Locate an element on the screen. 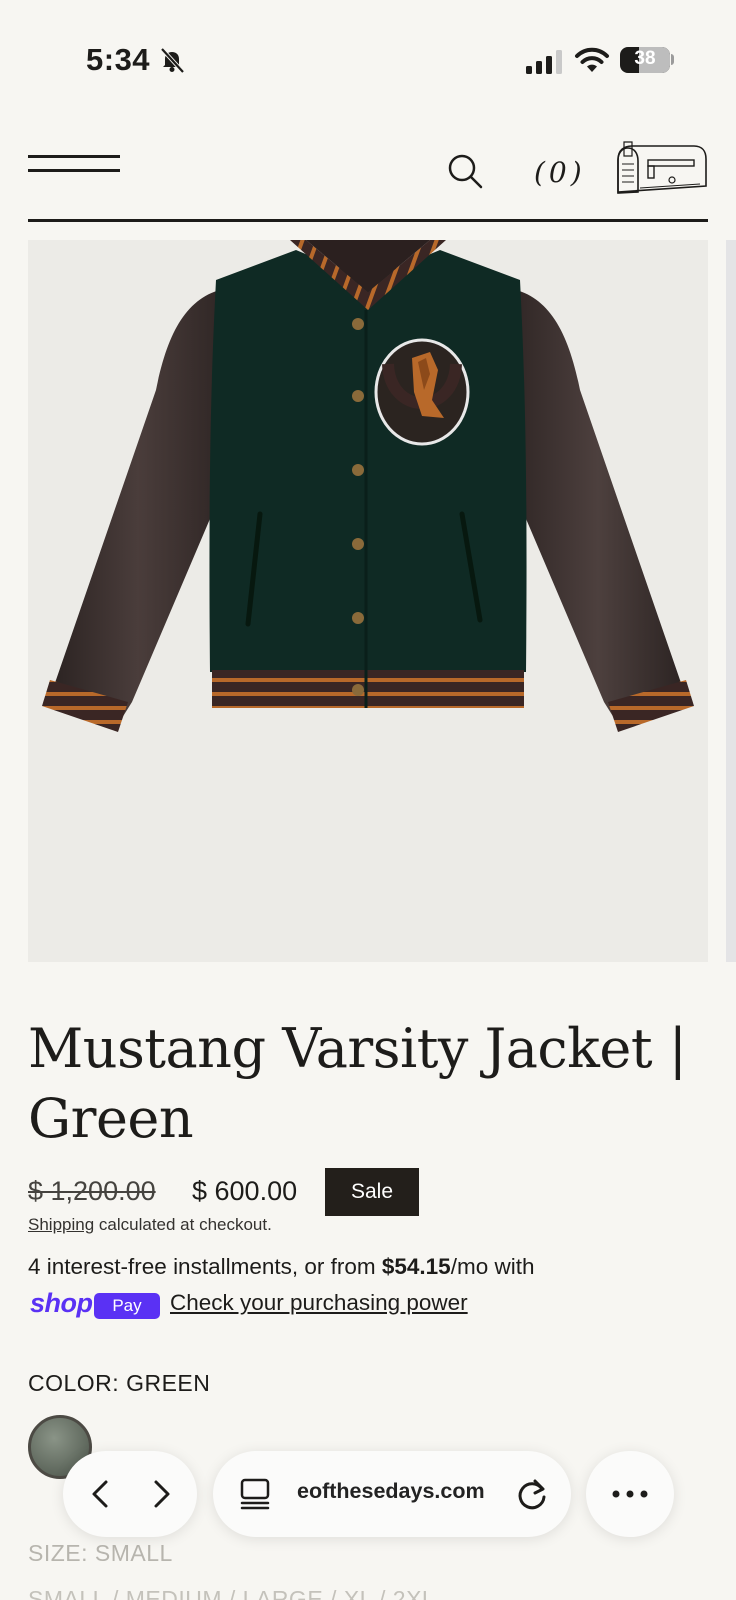 The image size is (736, 1600). status-bar: 5:34 38 is located at coordinates (368, 60).